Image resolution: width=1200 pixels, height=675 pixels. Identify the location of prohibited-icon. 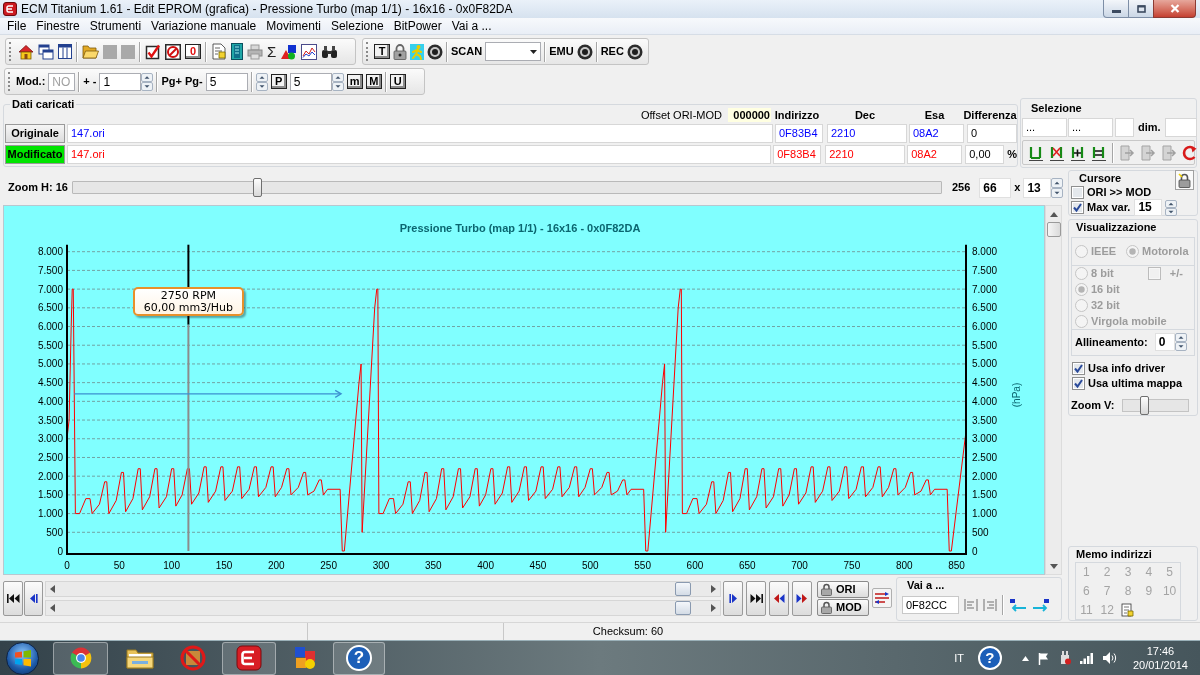
(173, 51).